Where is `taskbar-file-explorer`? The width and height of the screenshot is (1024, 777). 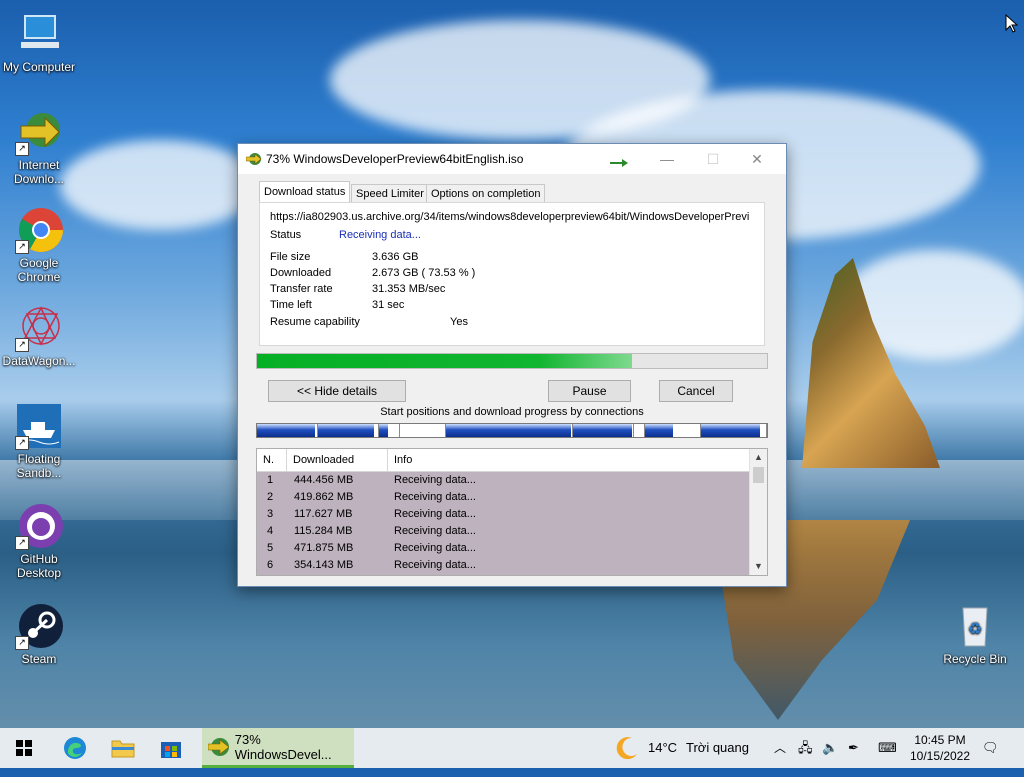
taskbar-file-explorer is located at coordinates (123, 748).